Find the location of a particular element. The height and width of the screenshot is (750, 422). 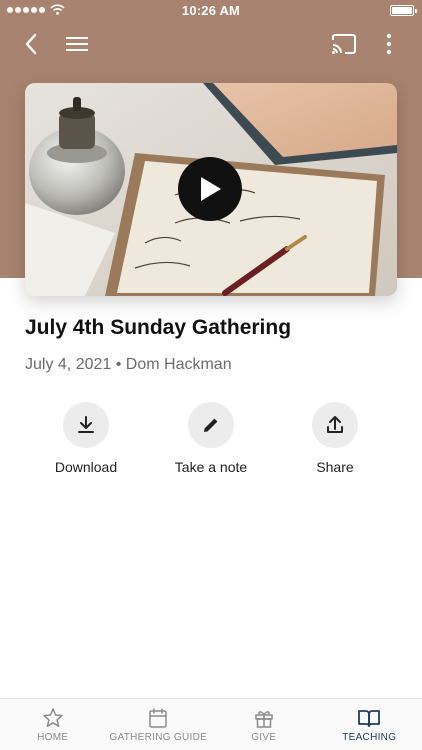

tab-bar: HOME GATHERING GUIDE GIVE TEACHING is located at coordinates (211, 724).